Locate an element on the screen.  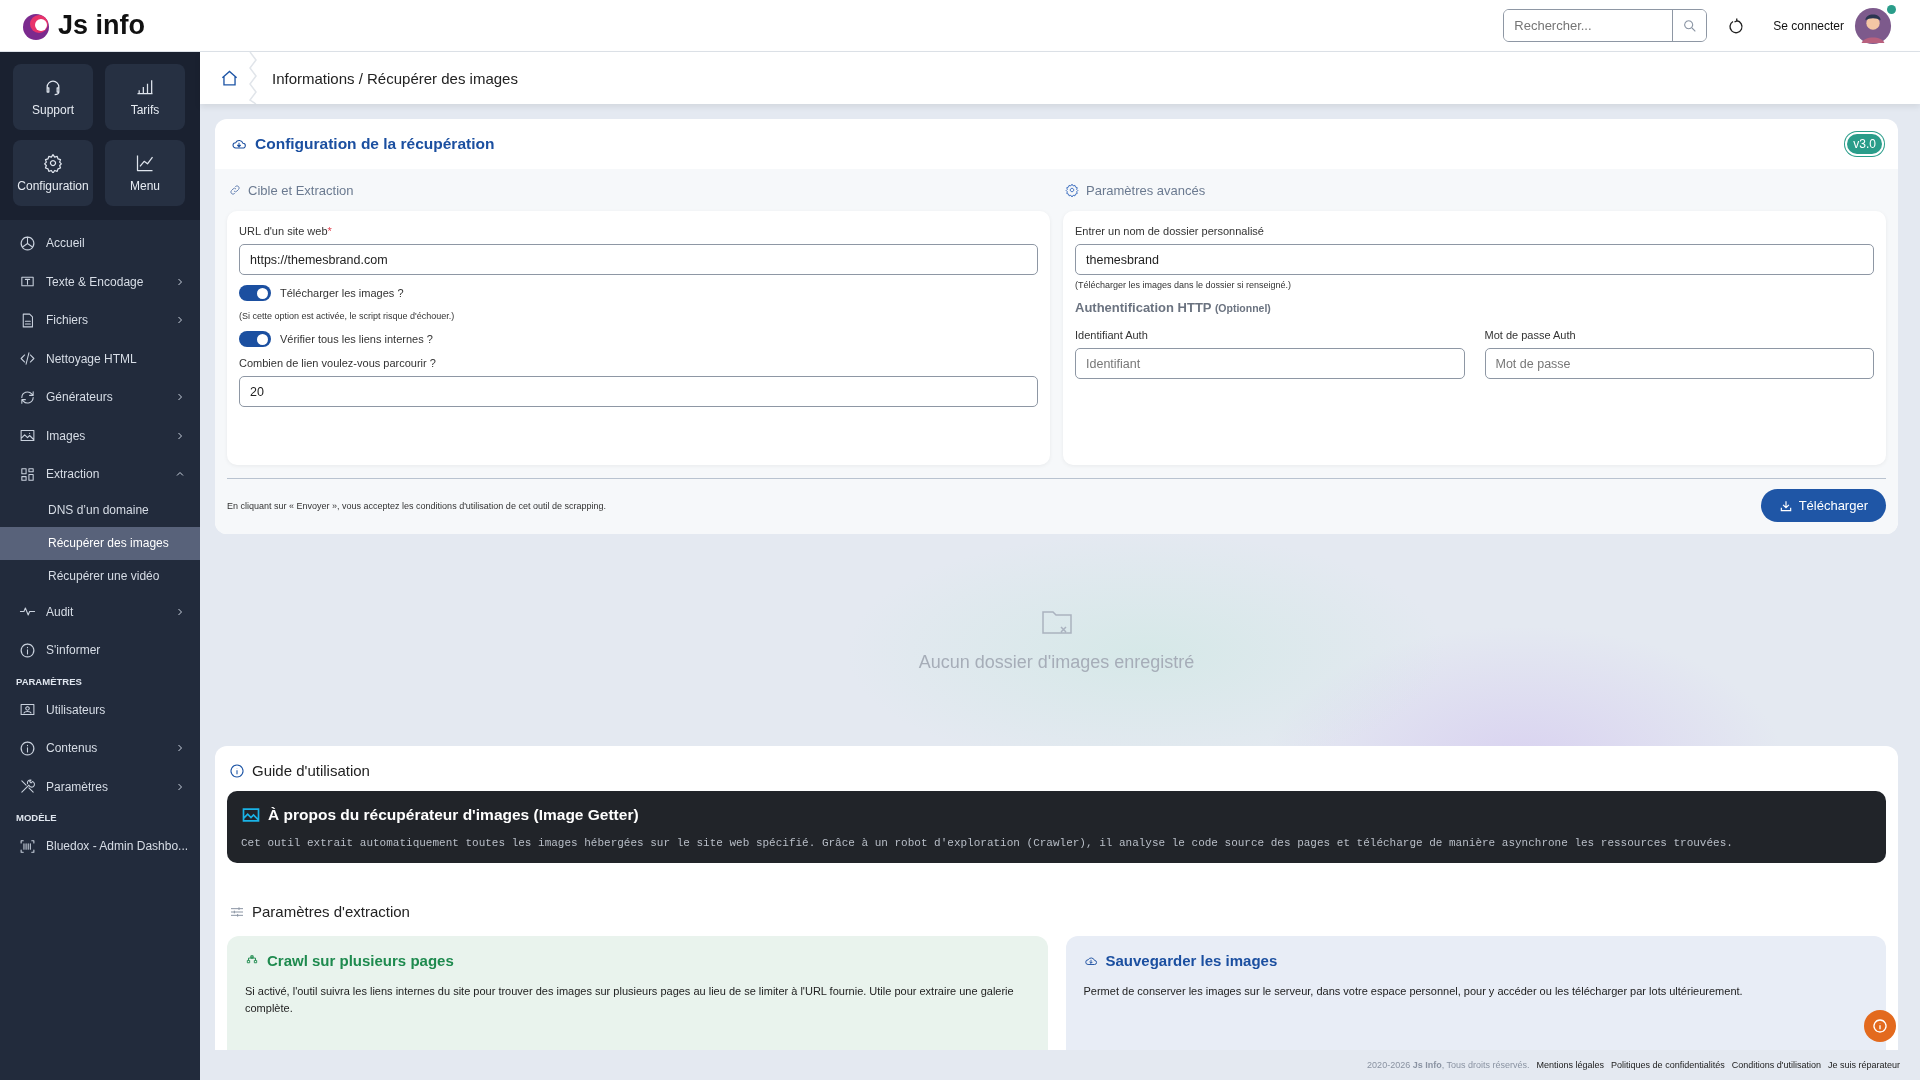
nav-item: Accueil is located at coordinates (100, 243).